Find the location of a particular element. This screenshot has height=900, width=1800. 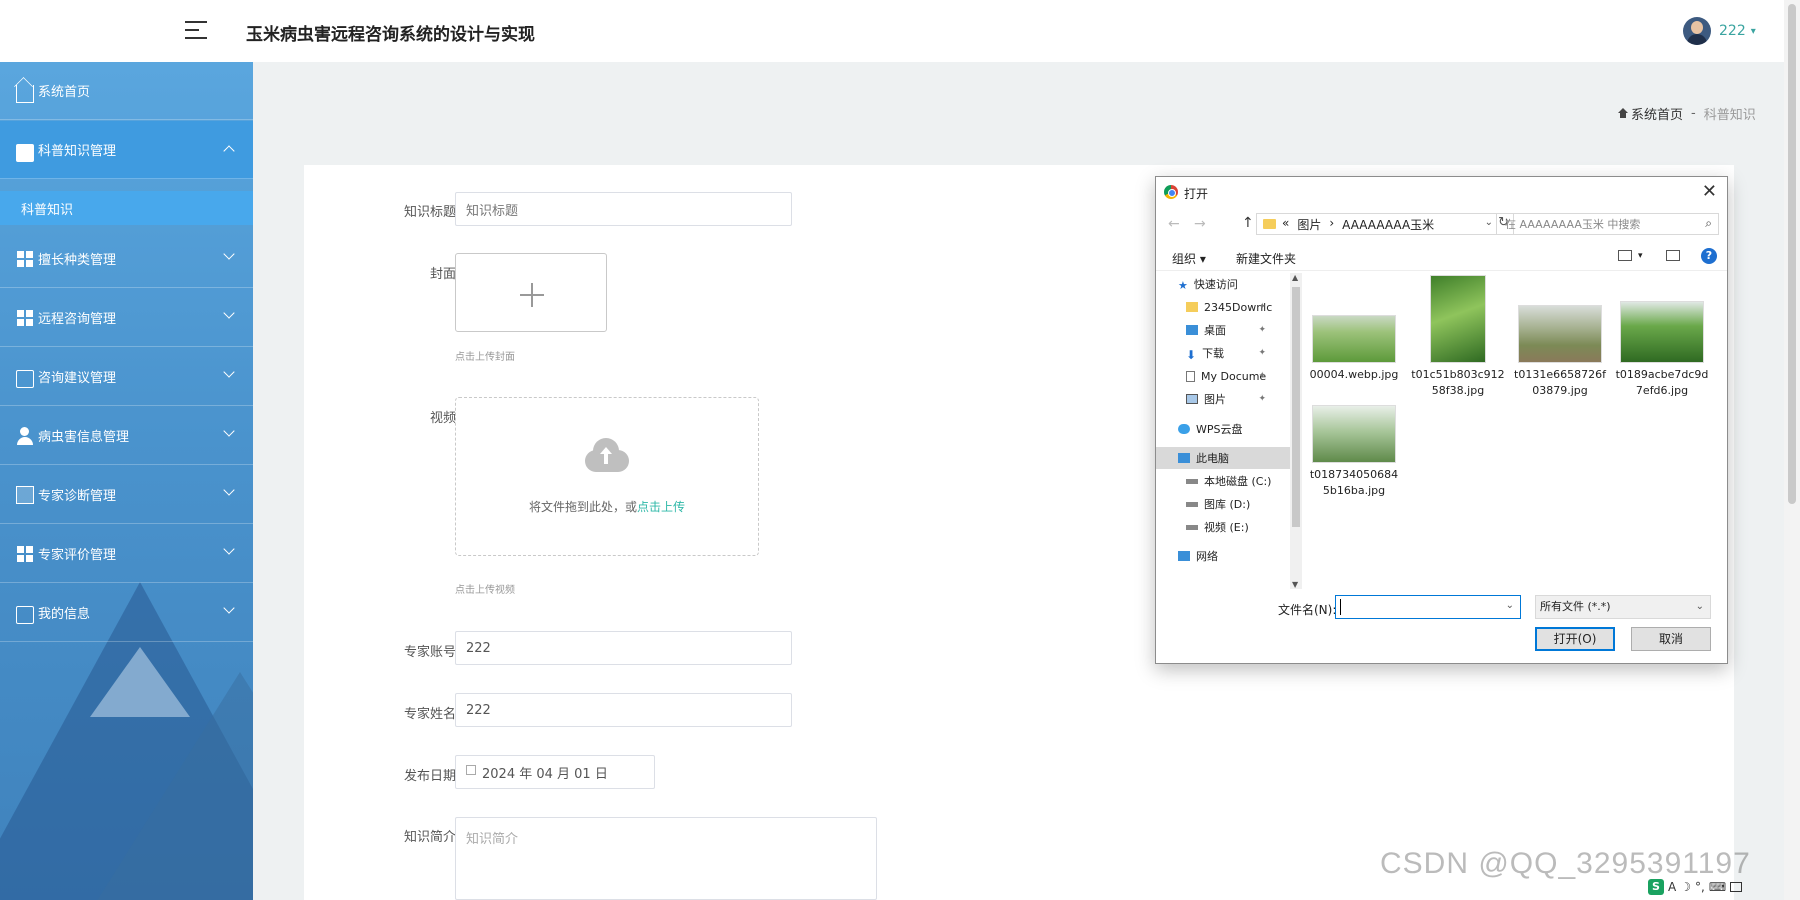

file-item: t0189acbe7dc9d7efd6.jpg is located at coordinates (1662, 336).